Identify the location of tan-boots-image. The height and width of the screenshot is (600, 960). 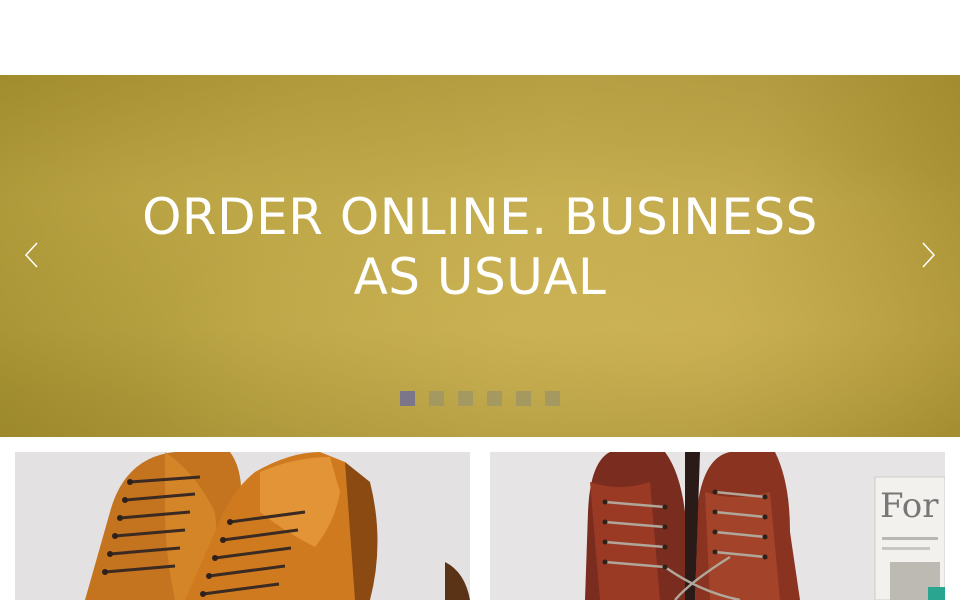
(242, 526).